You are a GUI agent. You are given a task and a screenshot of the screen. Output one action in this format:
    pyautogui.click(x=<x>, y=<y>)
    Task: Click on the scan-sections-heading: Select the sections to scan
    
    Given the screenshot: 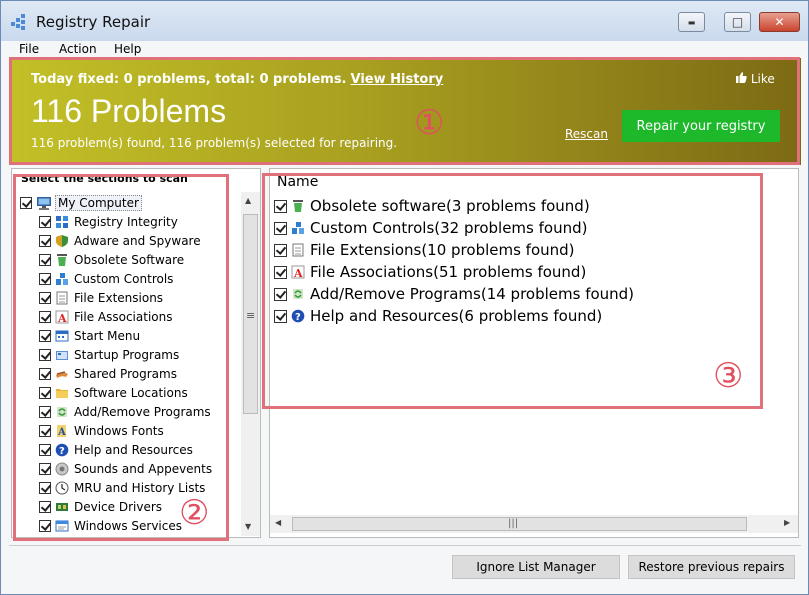 What is the action you would take?
    pyautogui.click(x=104, y=178)
    